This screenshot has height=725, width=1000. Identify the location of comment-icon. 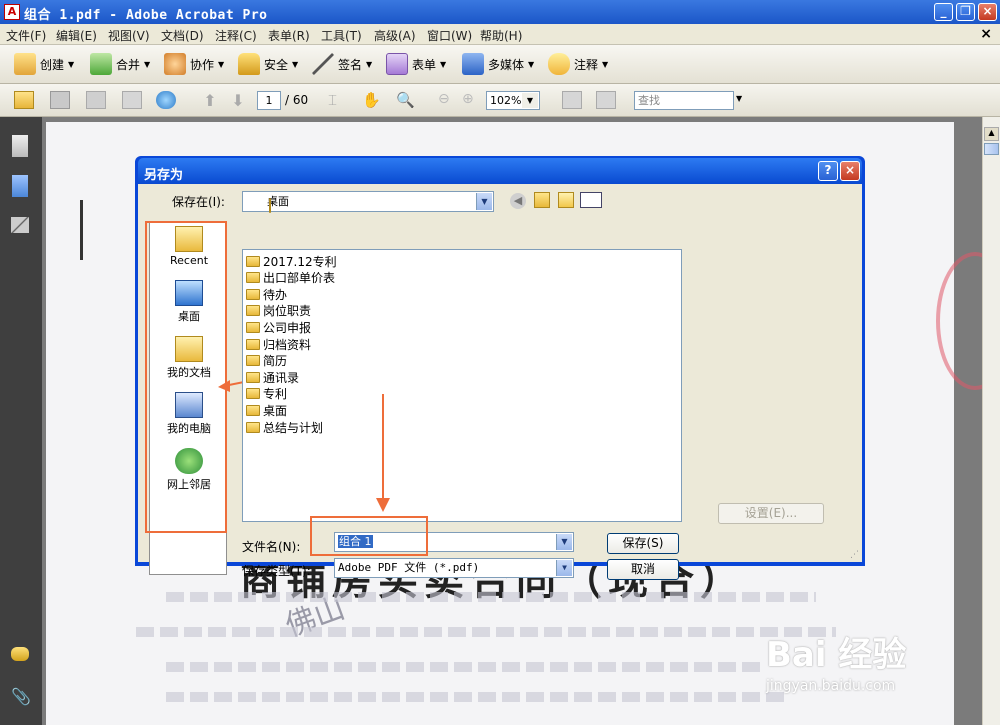
(559, 64).